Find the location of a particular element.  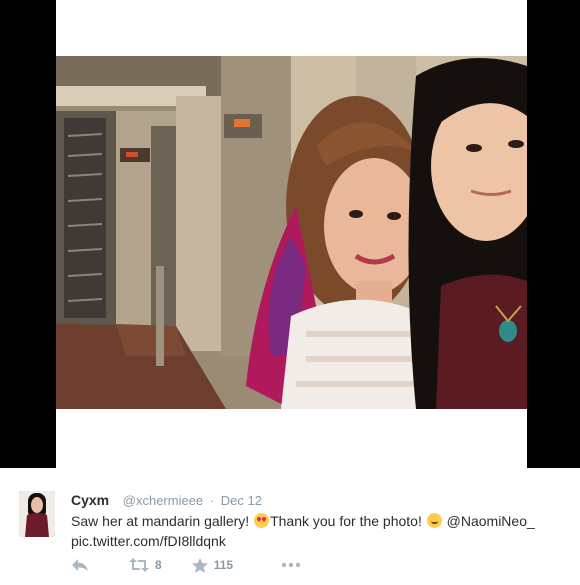

photo-link: pic.twitter.com/fDI8lldqnk is located at coordinates (148, 541).